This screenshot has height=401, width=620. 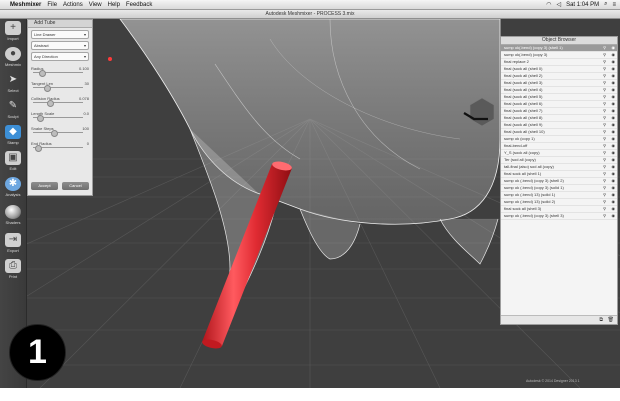 I want to click on object-row: tall-final (also) sod all (copy) ⚲ ◉, so click(x=559, y=167).